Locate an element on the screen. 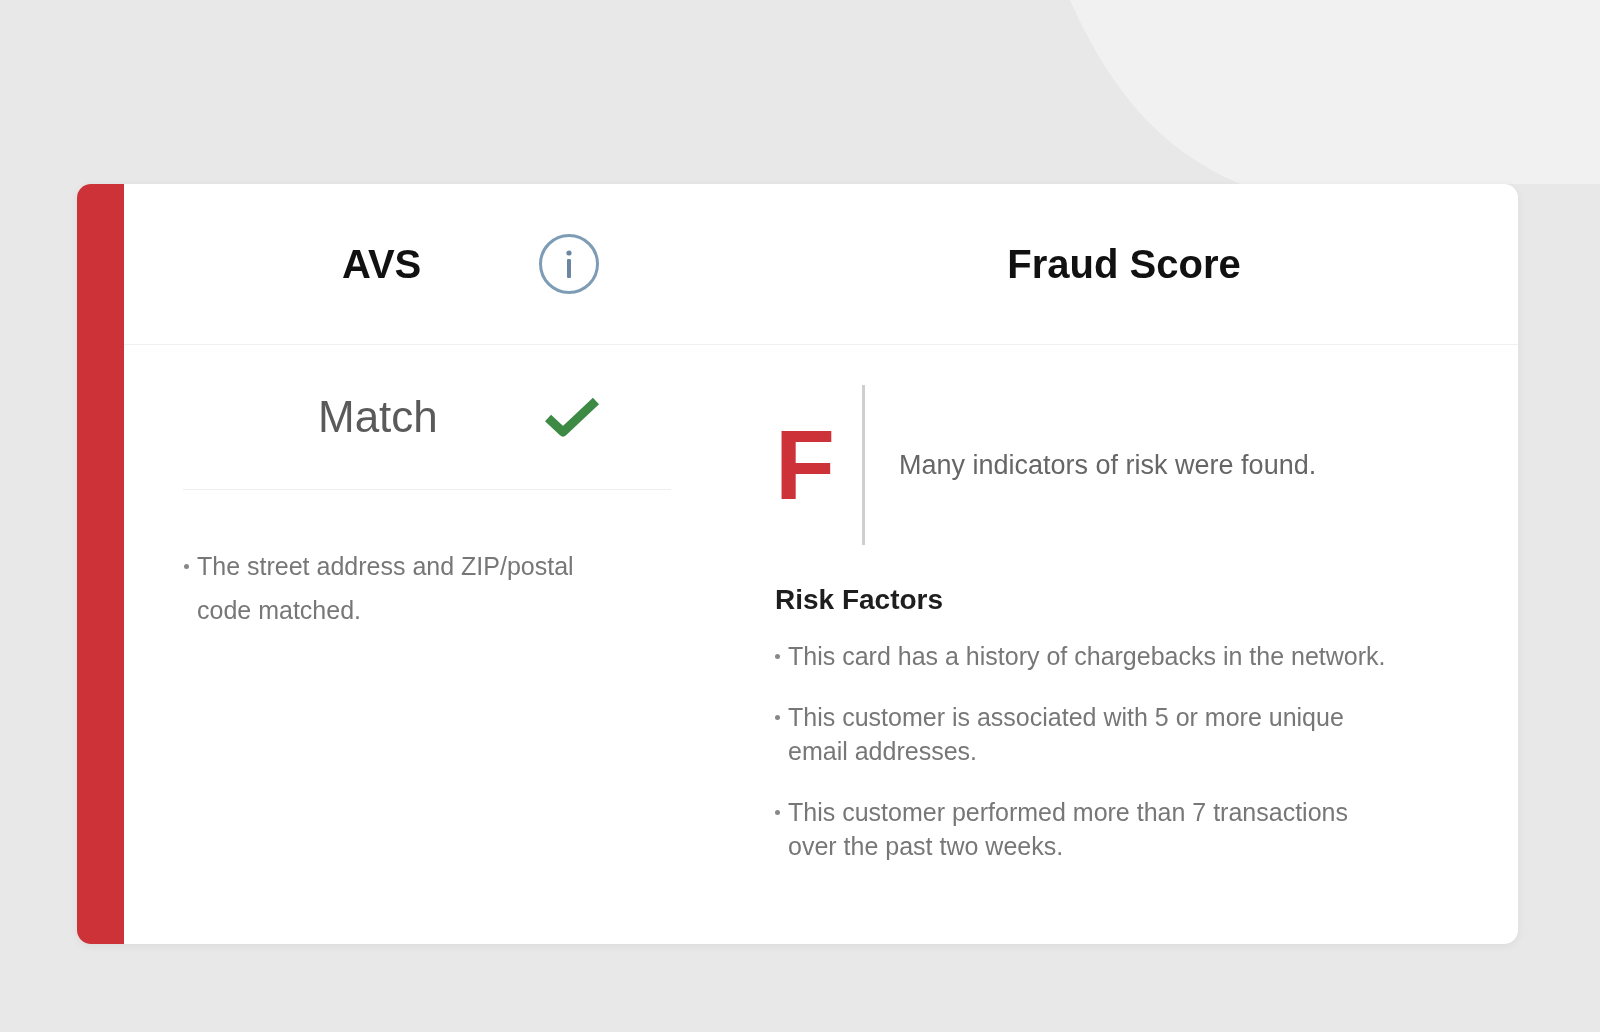  bullet-text: This customer is associated with 5 or more unique email addresses. is located at coordinates (1066, 734).